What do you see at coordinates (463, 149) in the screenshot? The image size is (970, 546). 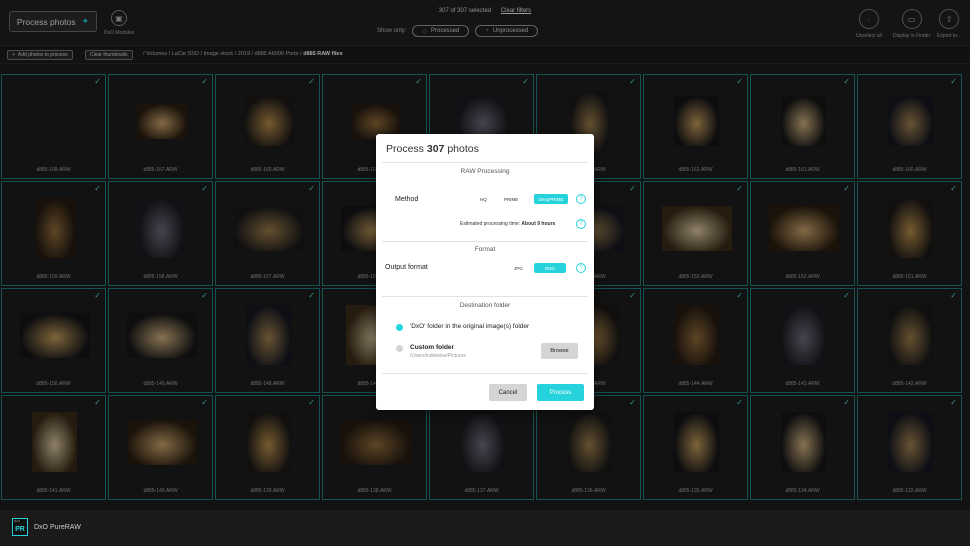 I see `dialog-title-suffix: photos` at bounding box center [463, 149].